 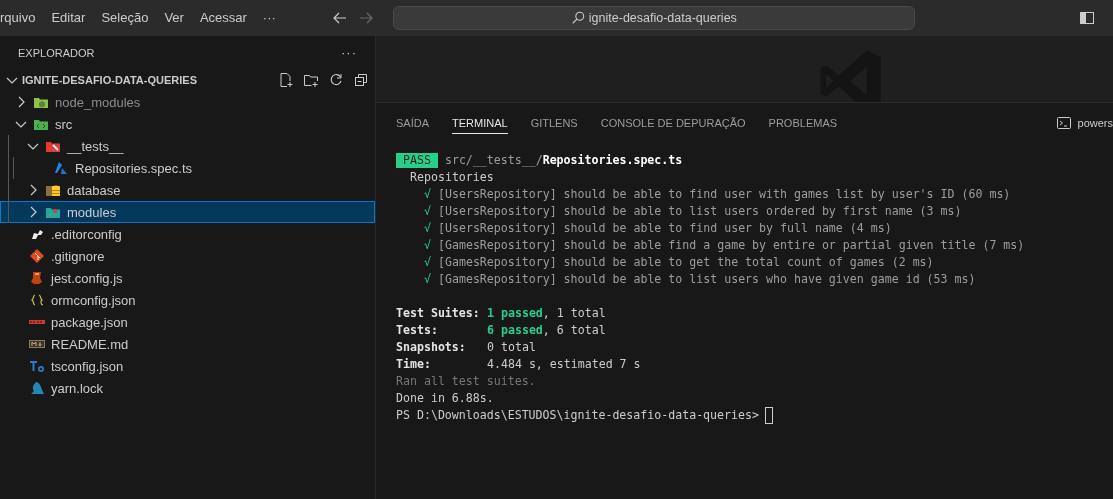 What do you see at coordinates (56, 52) in the screenshot?
I see `explorer-title: EXPLORADOR` at bounding box center [56, 52].